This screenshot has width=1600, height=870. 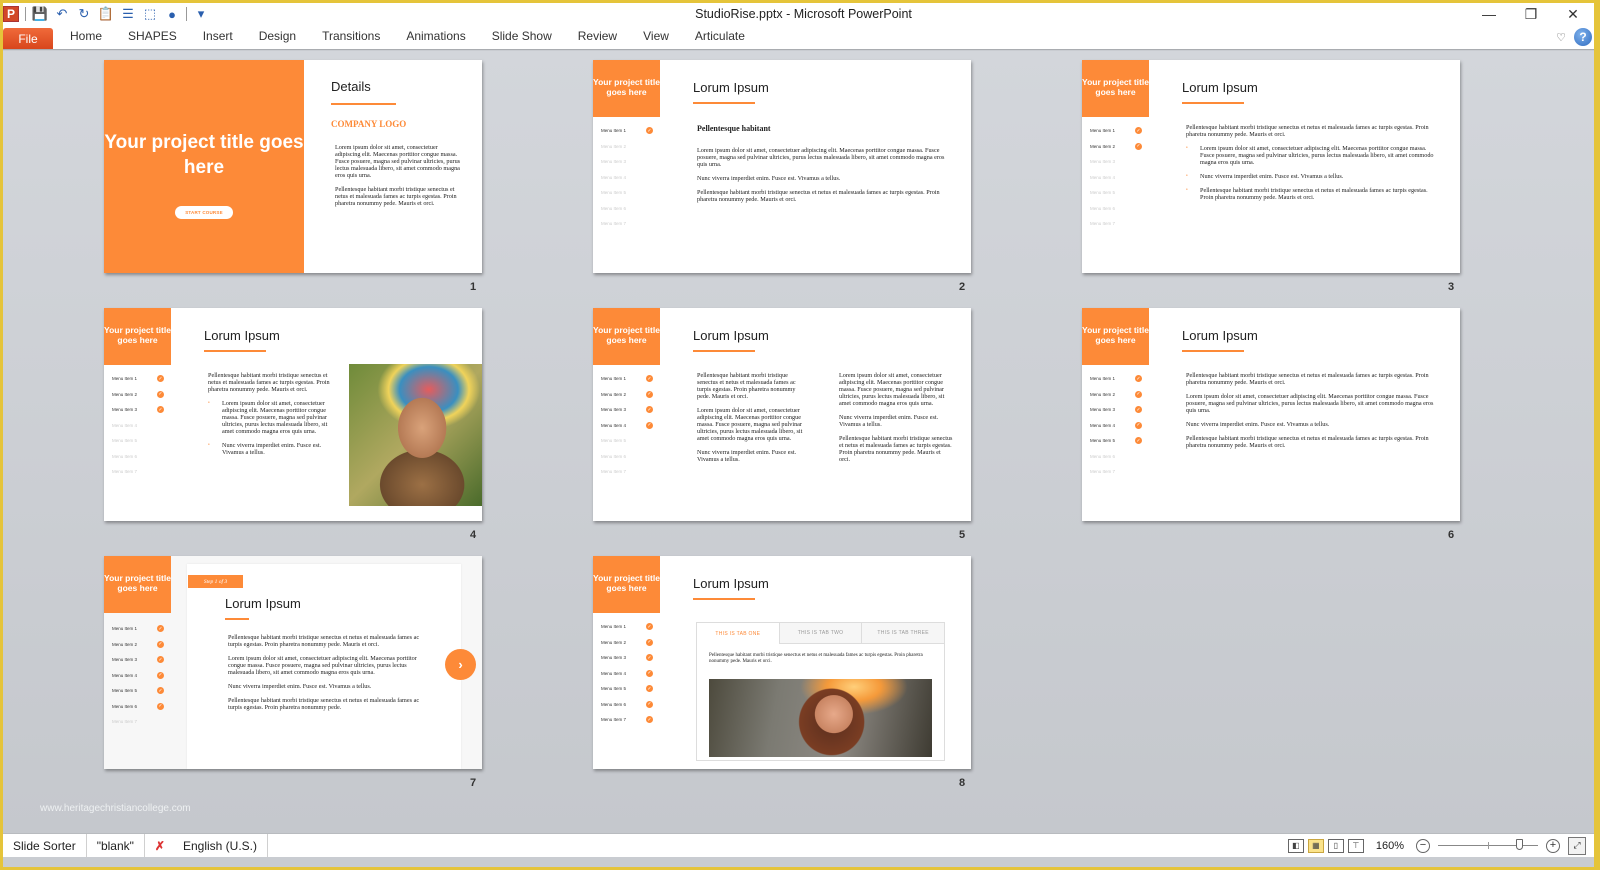 What do you see at coordinates (1355, 845) in the screenshot?
I see `slideshow-view-icon: ⊤` at bounding box center [1355, 845].